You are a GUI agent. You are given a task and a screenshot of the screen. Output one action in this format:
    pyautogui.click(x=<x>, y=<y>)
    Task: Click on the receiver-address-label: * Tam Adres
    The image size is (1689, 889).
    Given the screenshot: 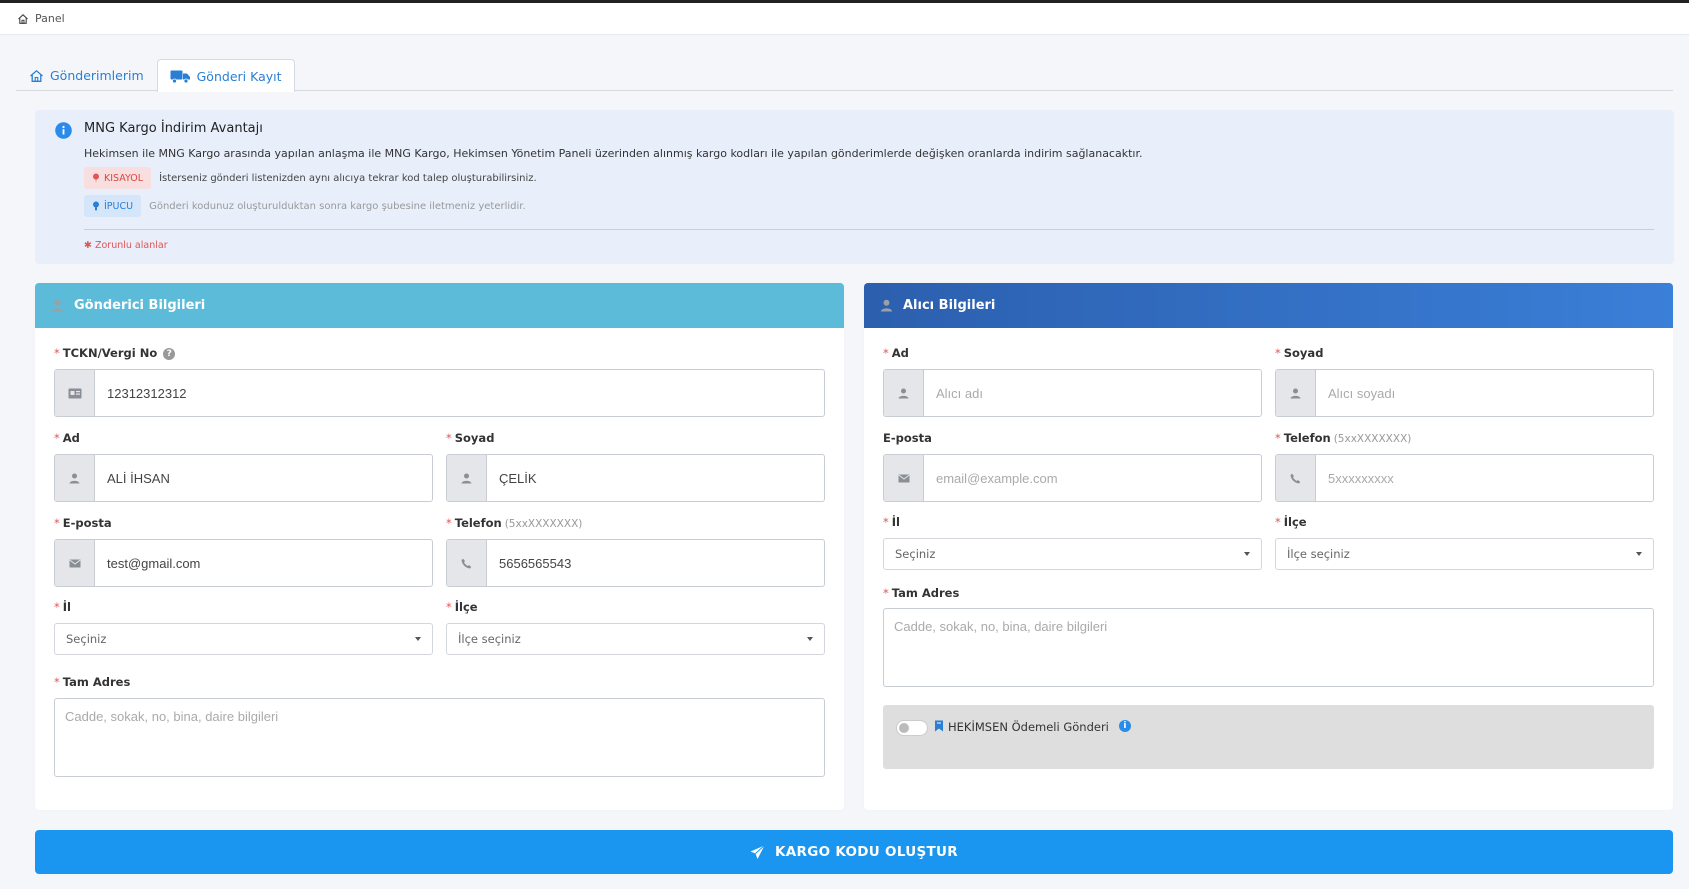 What is the action you would take?
    pyautogui.click(x=921, y=593)
    